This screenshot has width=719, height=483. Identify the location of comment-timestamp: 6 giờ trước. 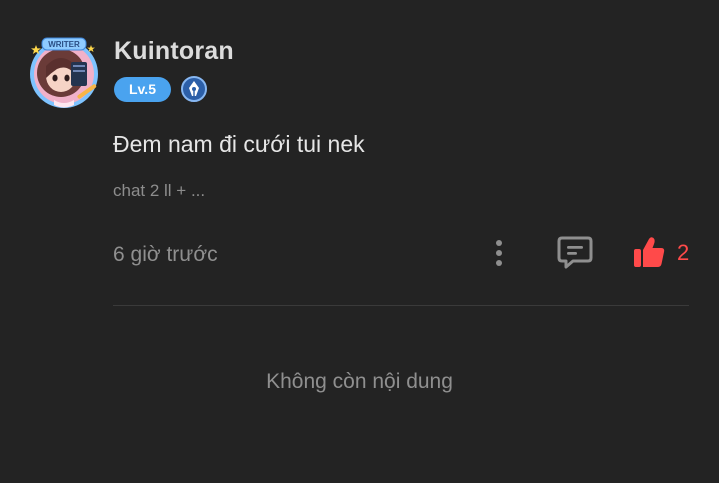
(165, 254).